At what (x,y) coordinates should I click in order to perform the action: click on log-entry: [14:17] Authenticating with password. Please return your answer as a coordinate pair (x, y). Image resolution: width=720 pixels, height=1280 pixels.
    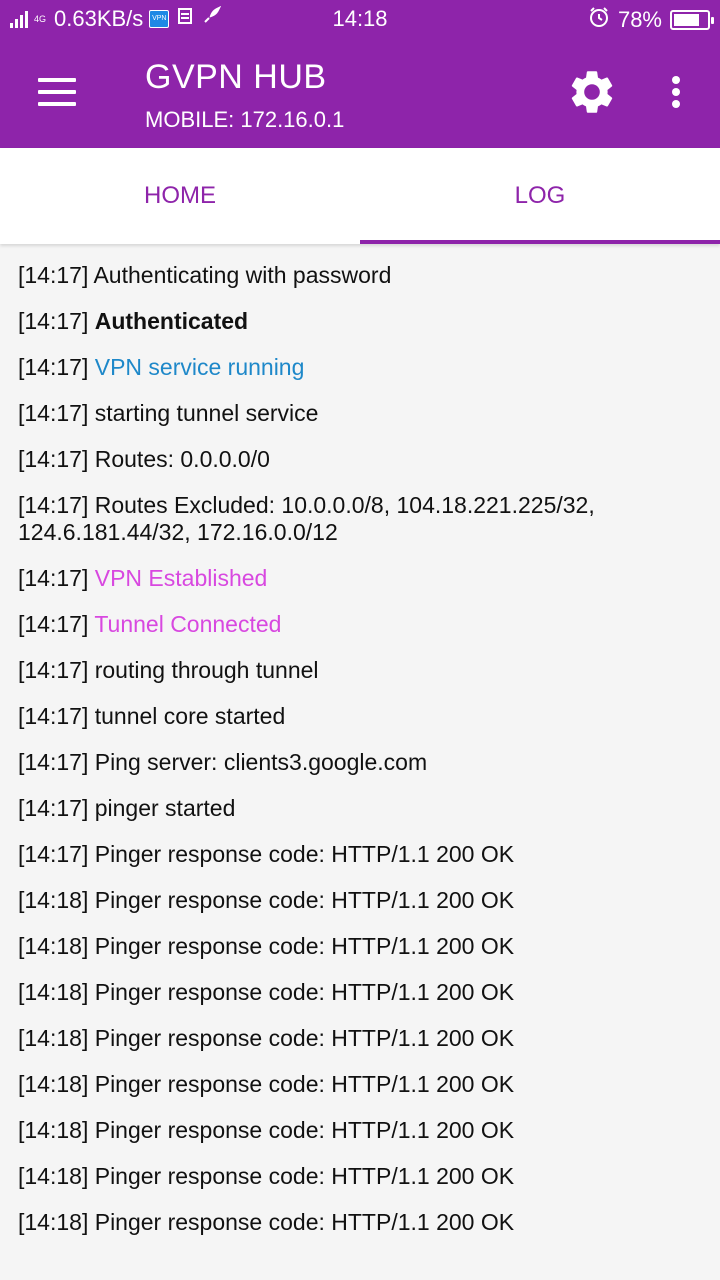
    Looking at the image, I should click on (363, 275).